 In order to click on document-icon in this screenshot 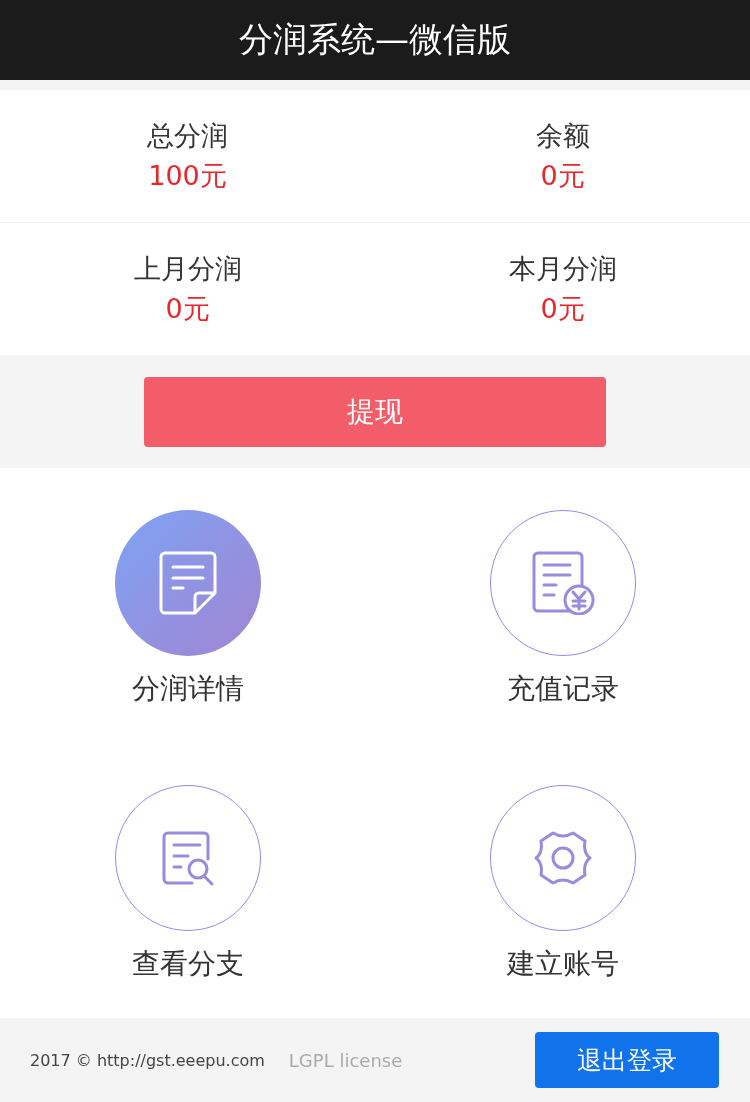, I will do `click(187, 583)`.